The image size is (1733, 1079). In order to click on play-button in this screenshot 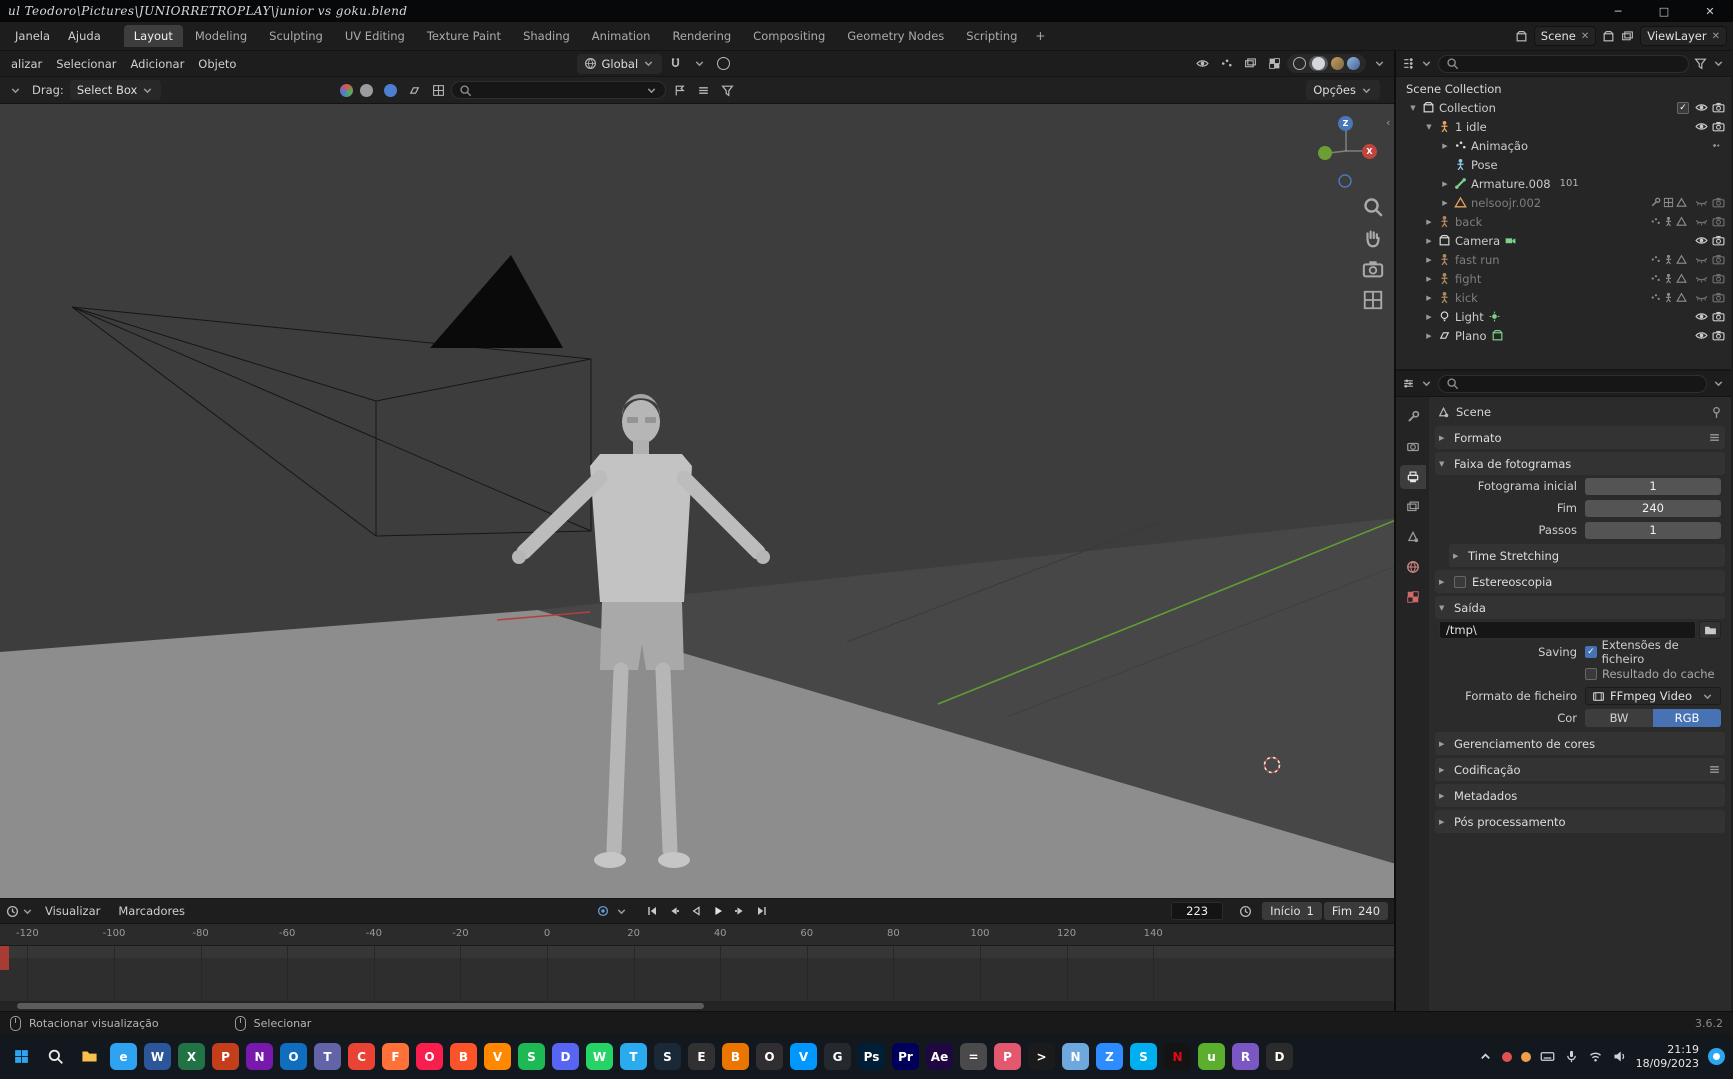, I will do `click(718, 911)`.